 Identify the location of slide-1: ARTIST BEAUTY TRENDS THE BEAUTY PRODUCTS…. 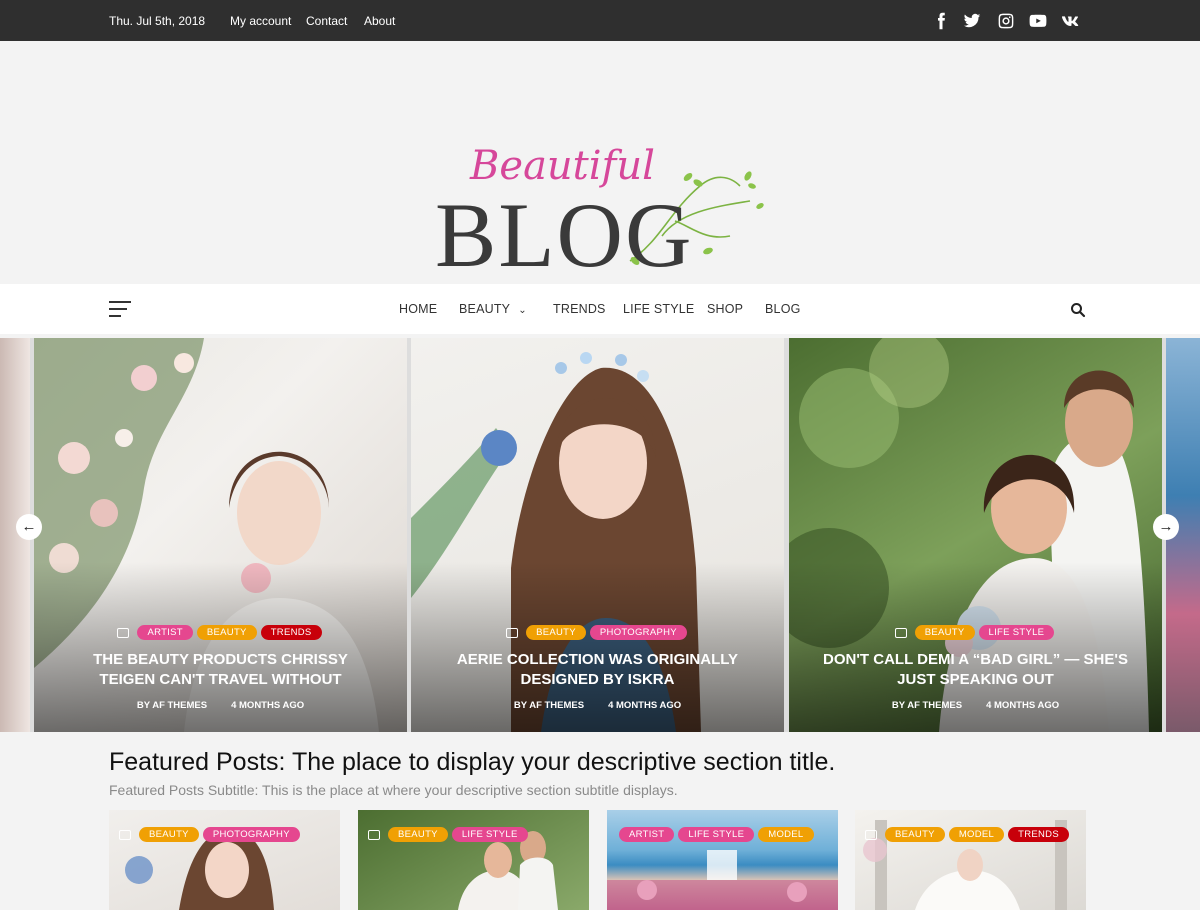
(220, 535).